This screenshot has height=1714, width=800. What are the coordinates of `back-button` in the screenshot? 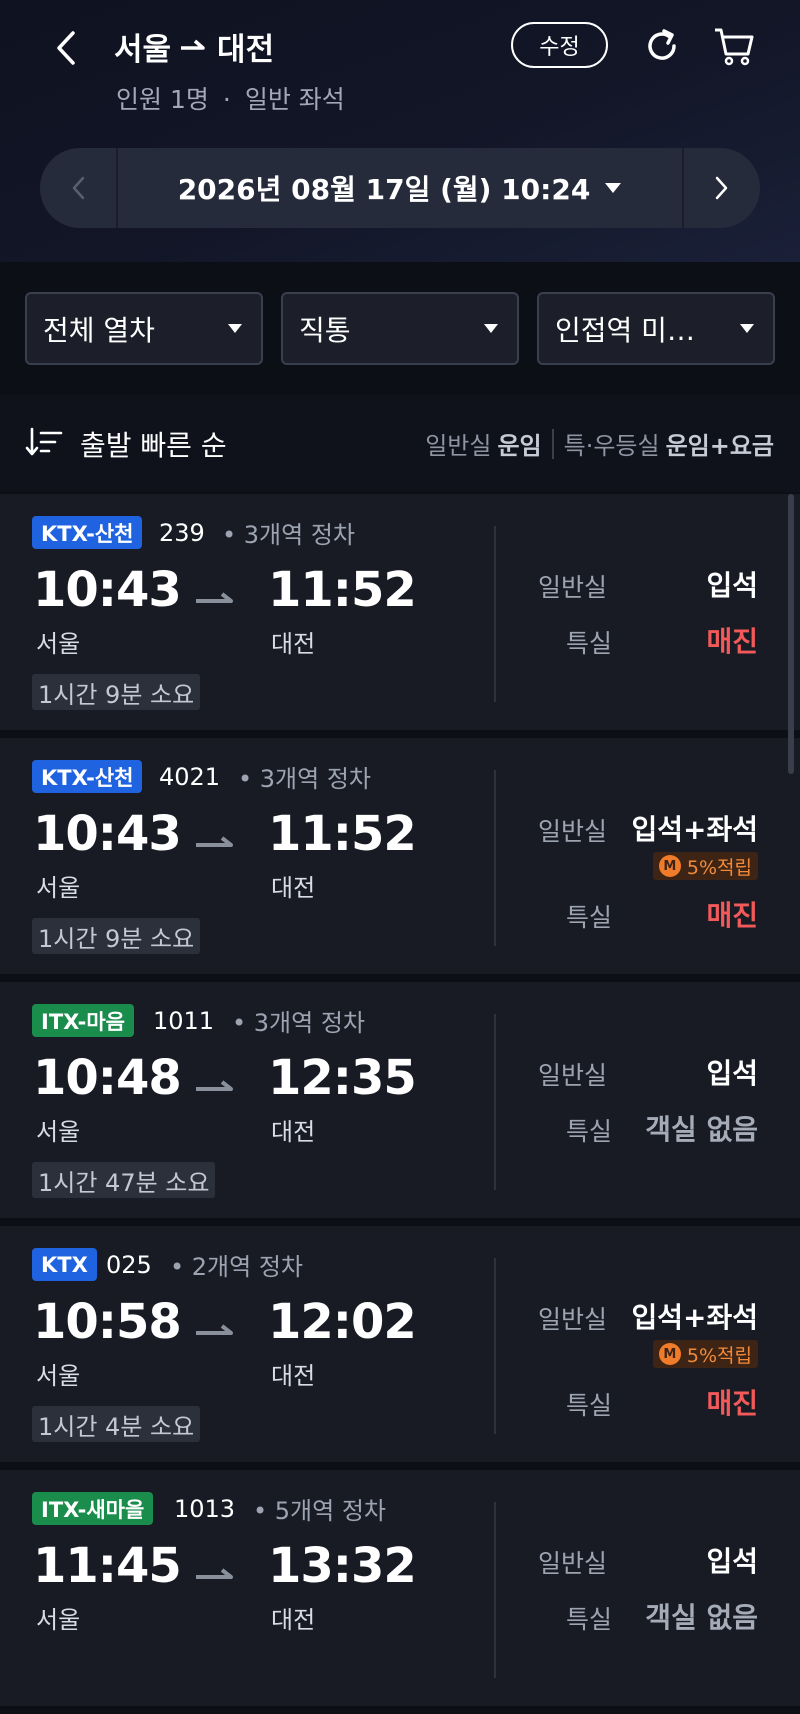 It's located at (66, 48).